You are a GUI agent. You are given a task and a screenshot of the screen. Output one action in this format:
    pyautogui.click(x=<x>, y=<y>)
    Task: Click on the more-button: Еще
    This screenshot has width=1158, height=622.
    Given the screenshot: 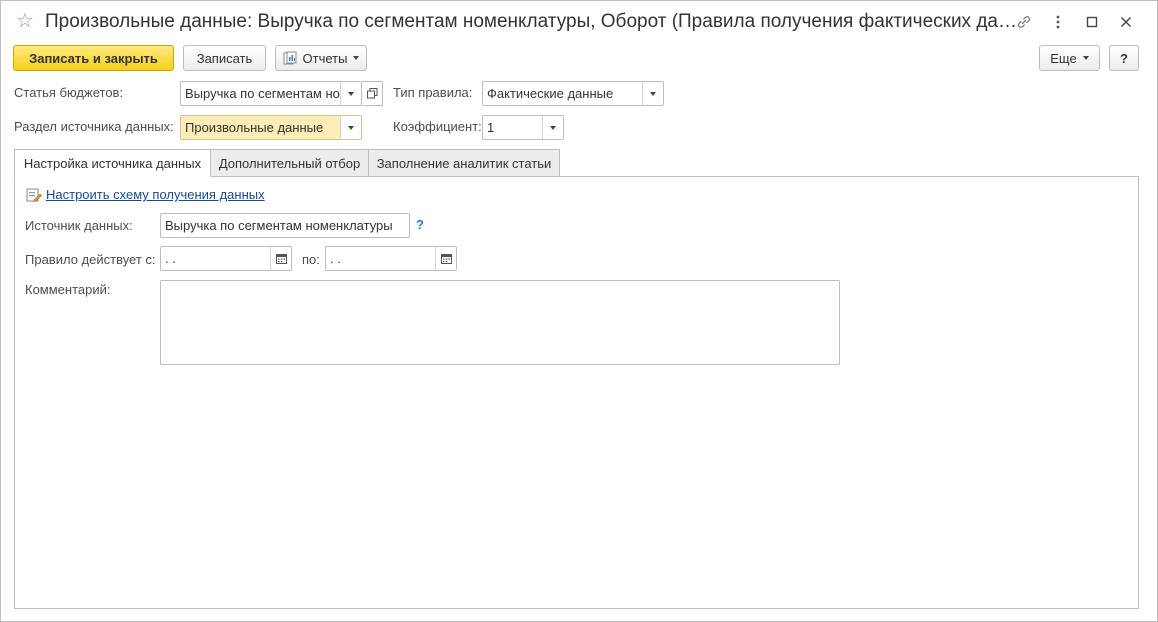 What is the action you would take?
    pyautogui.click(x=1069, y=58)
    